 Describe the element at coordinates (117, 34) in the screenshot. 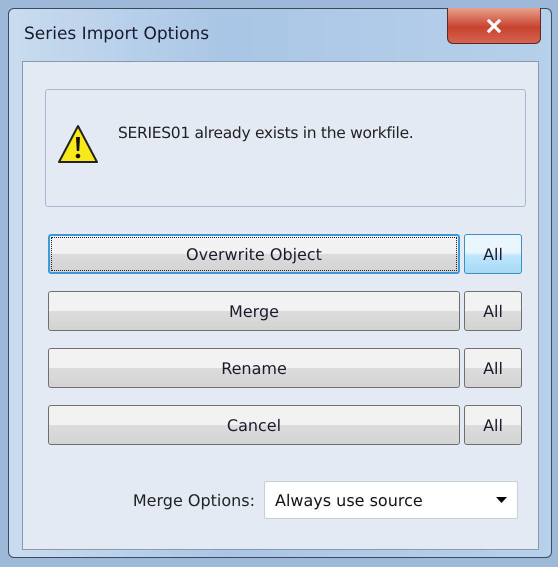

I see `window-title: Series Import Options` at that location.